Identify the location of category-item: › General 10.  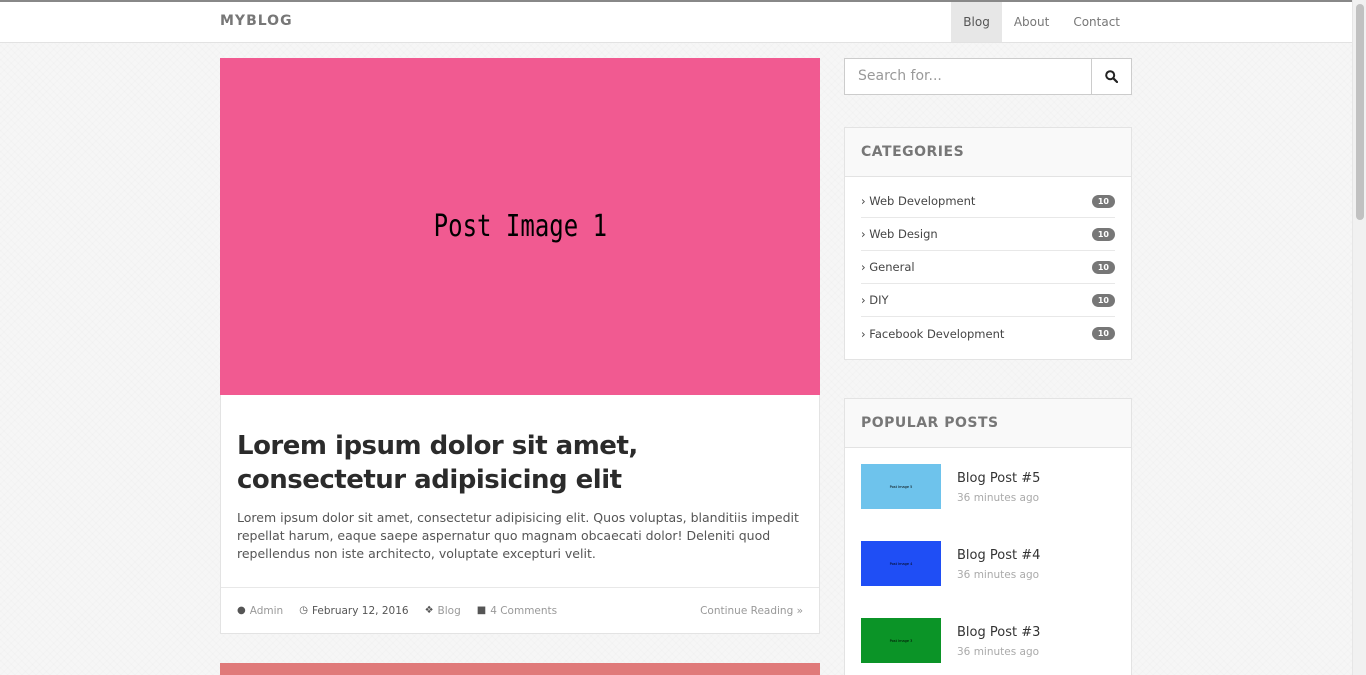
(988, 267).